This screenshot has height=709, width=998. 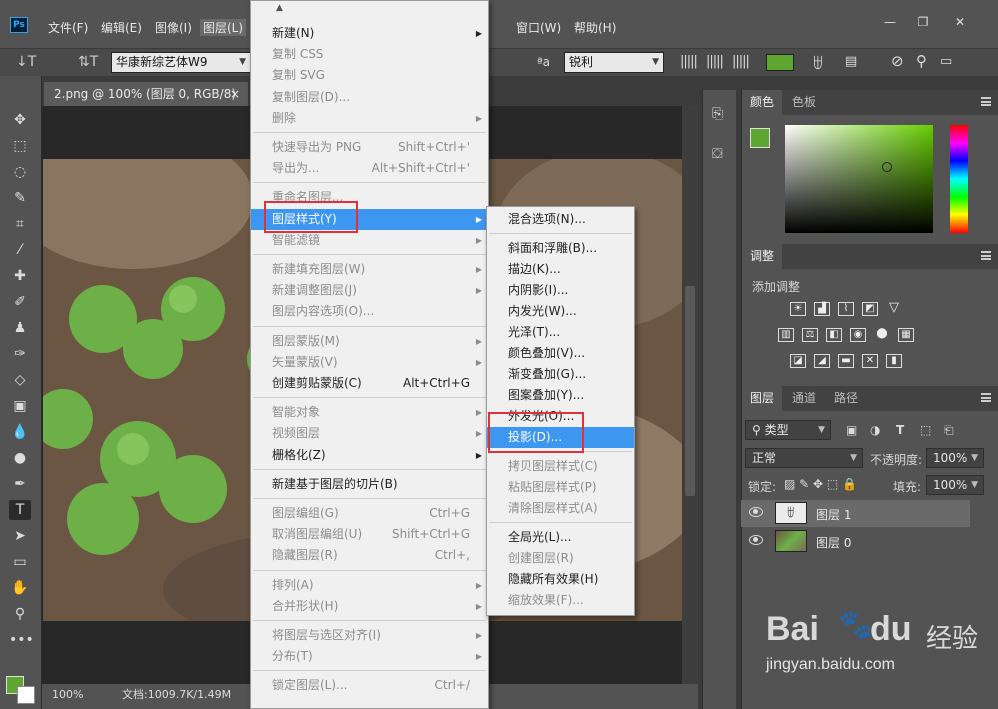 I want to click on marquee-tool-icon: ⬚, so click(x=20, y=146).